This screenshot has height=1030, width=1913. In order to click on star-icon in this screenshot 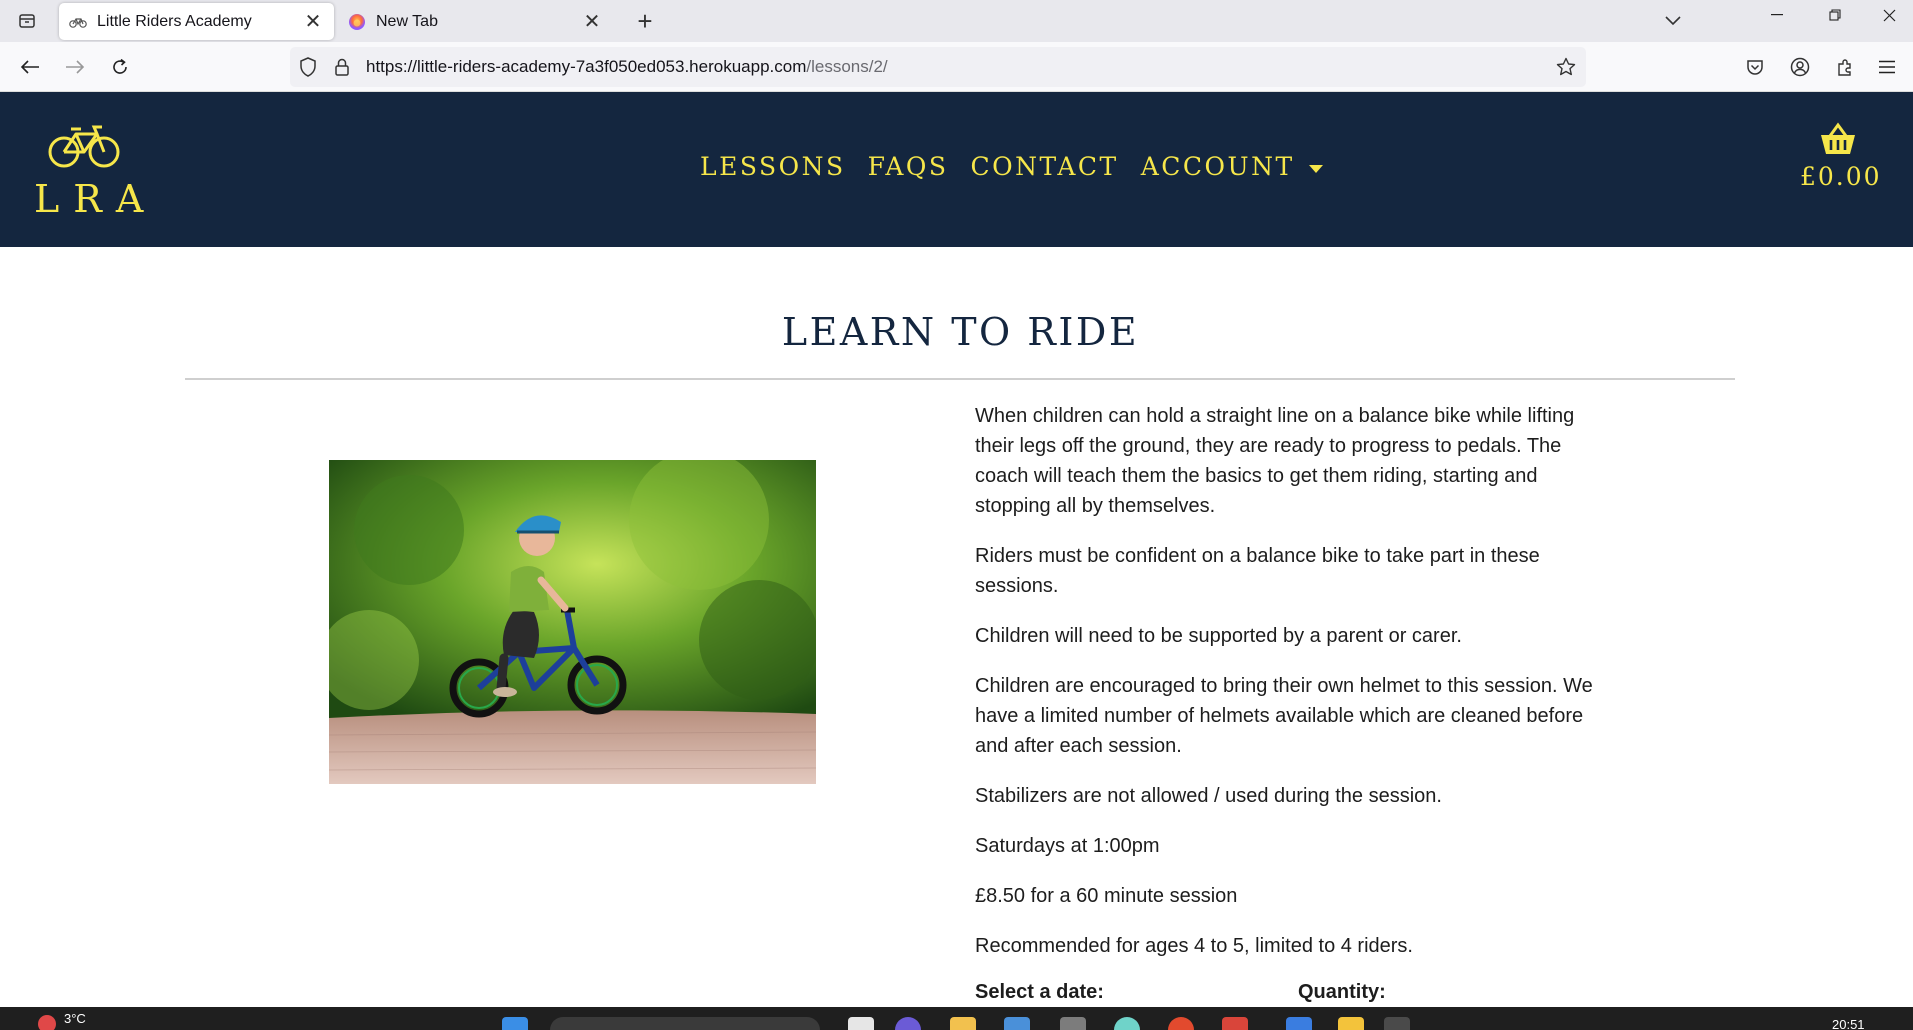, I will do `click(1566, 67)`.